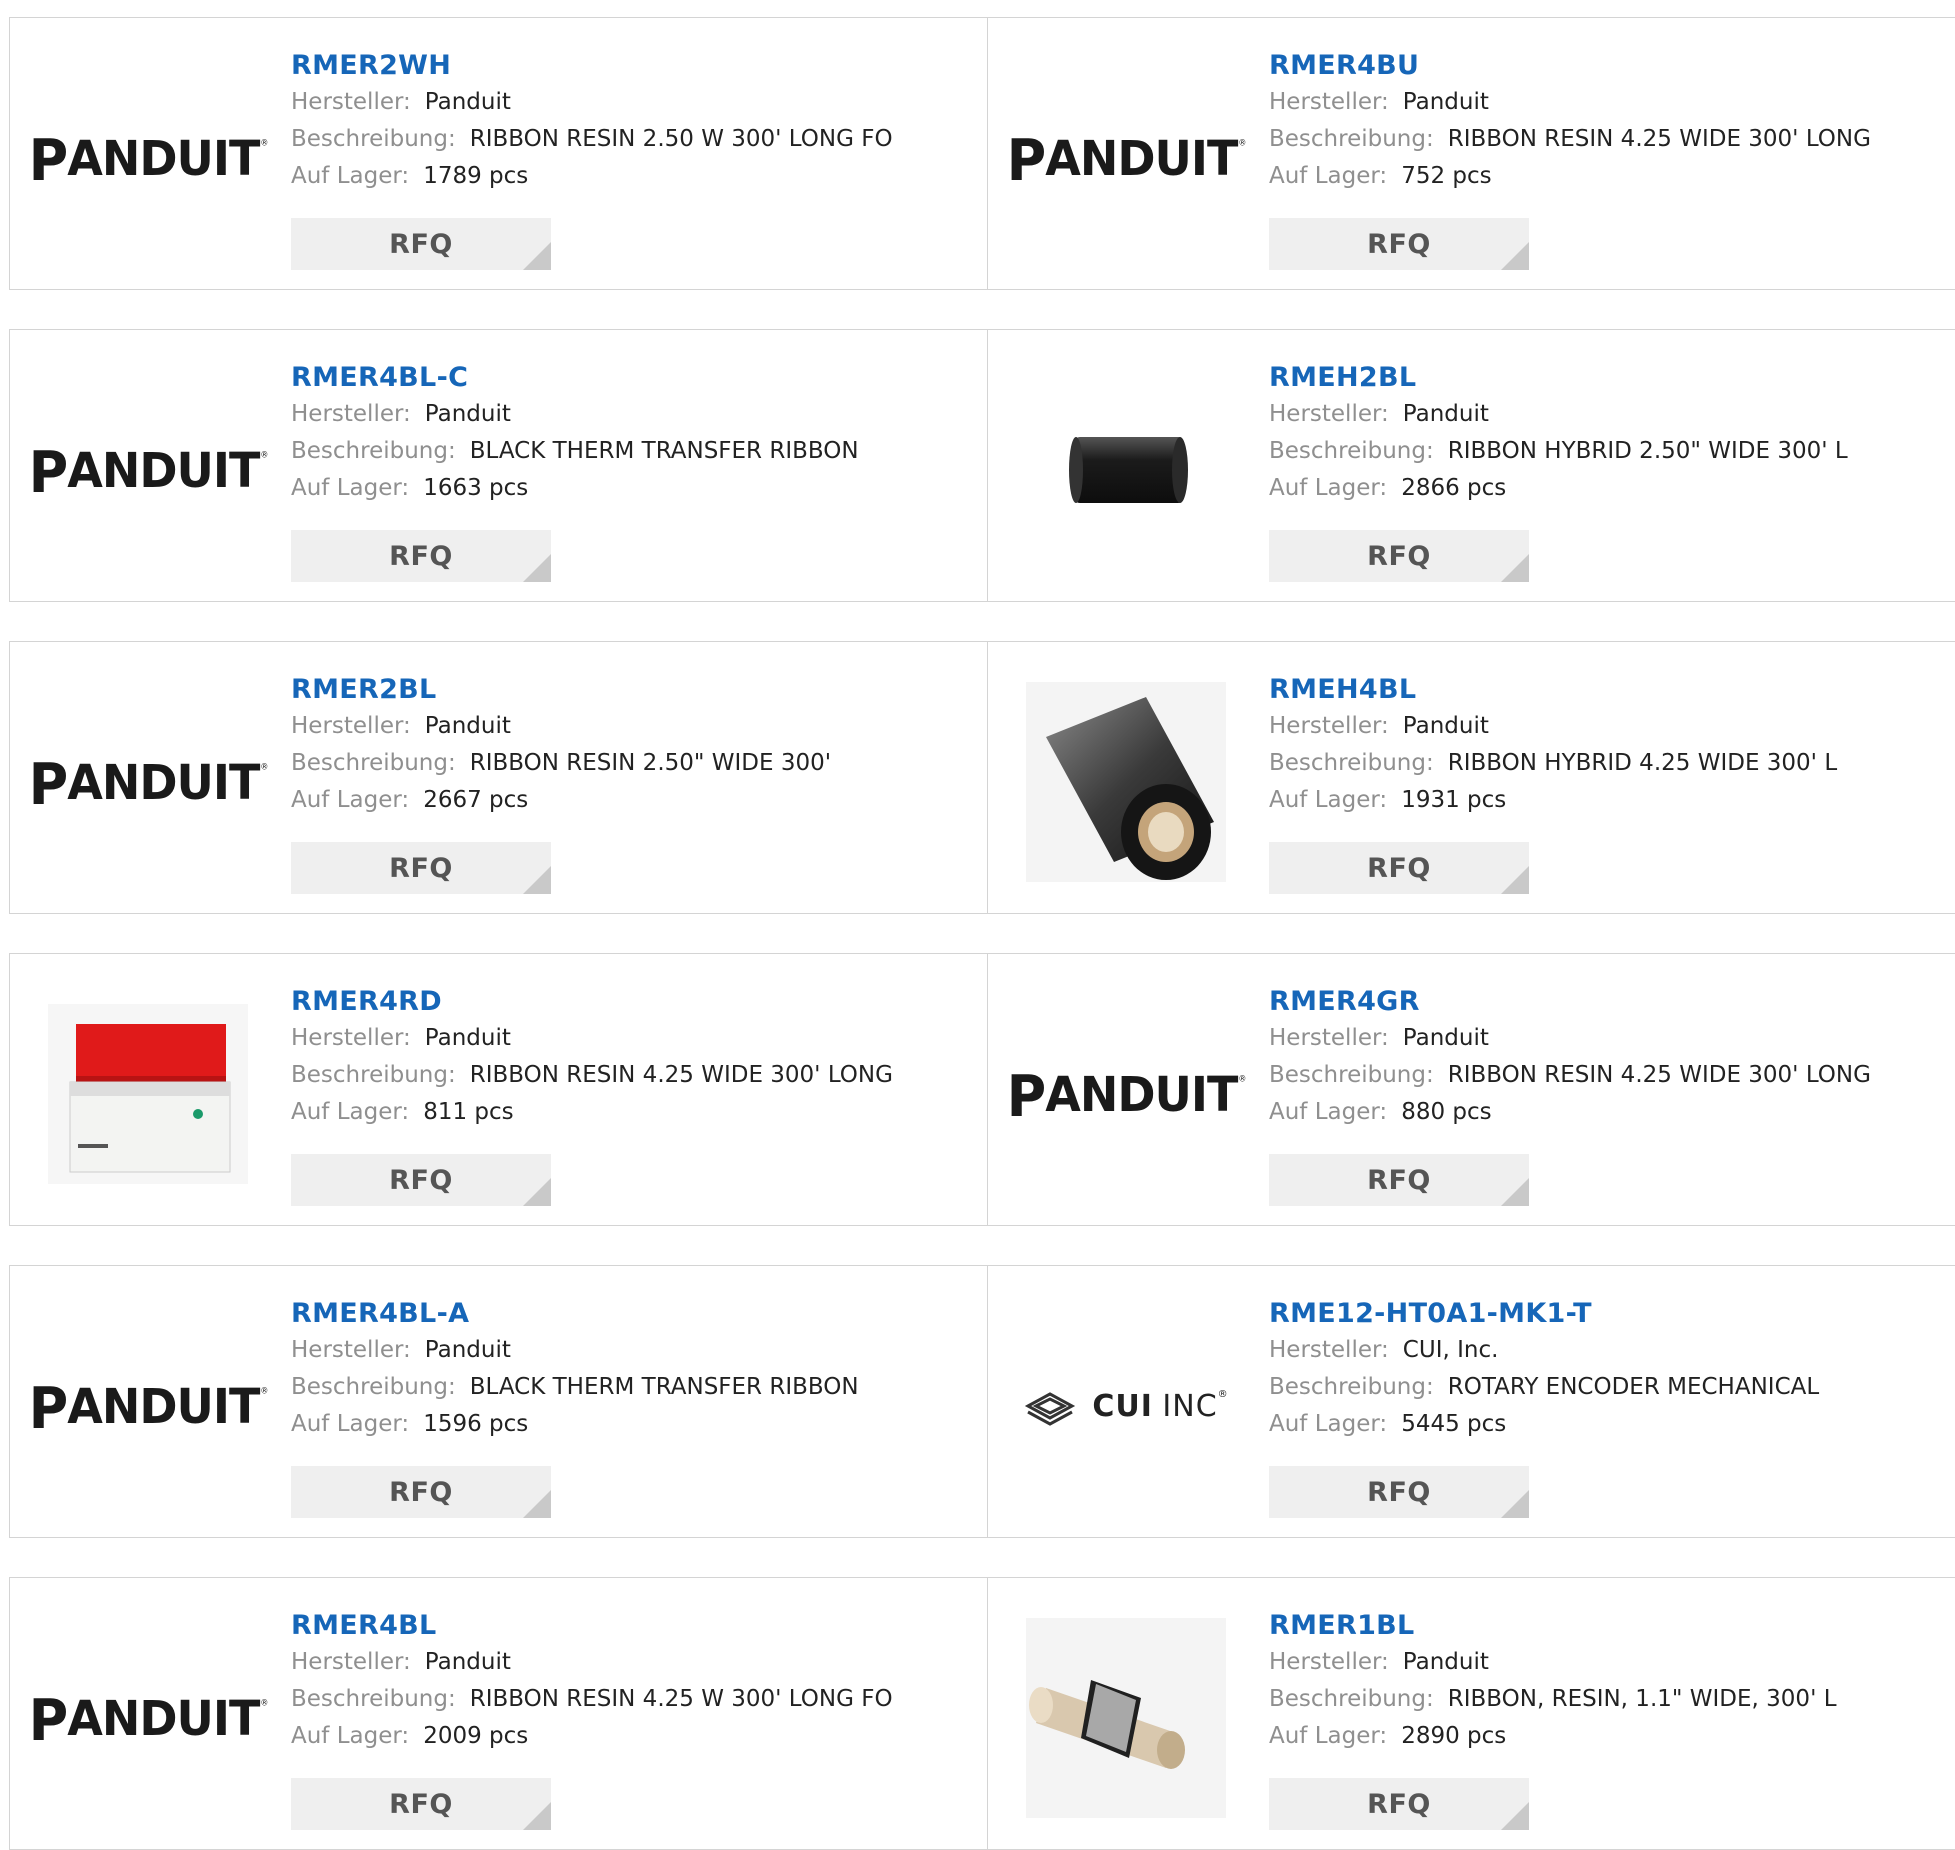  What do you see at coordinates (476, 800) in the screenshot?
I see `stock-value: 2667 pcs` at bounding box center [476, 800].